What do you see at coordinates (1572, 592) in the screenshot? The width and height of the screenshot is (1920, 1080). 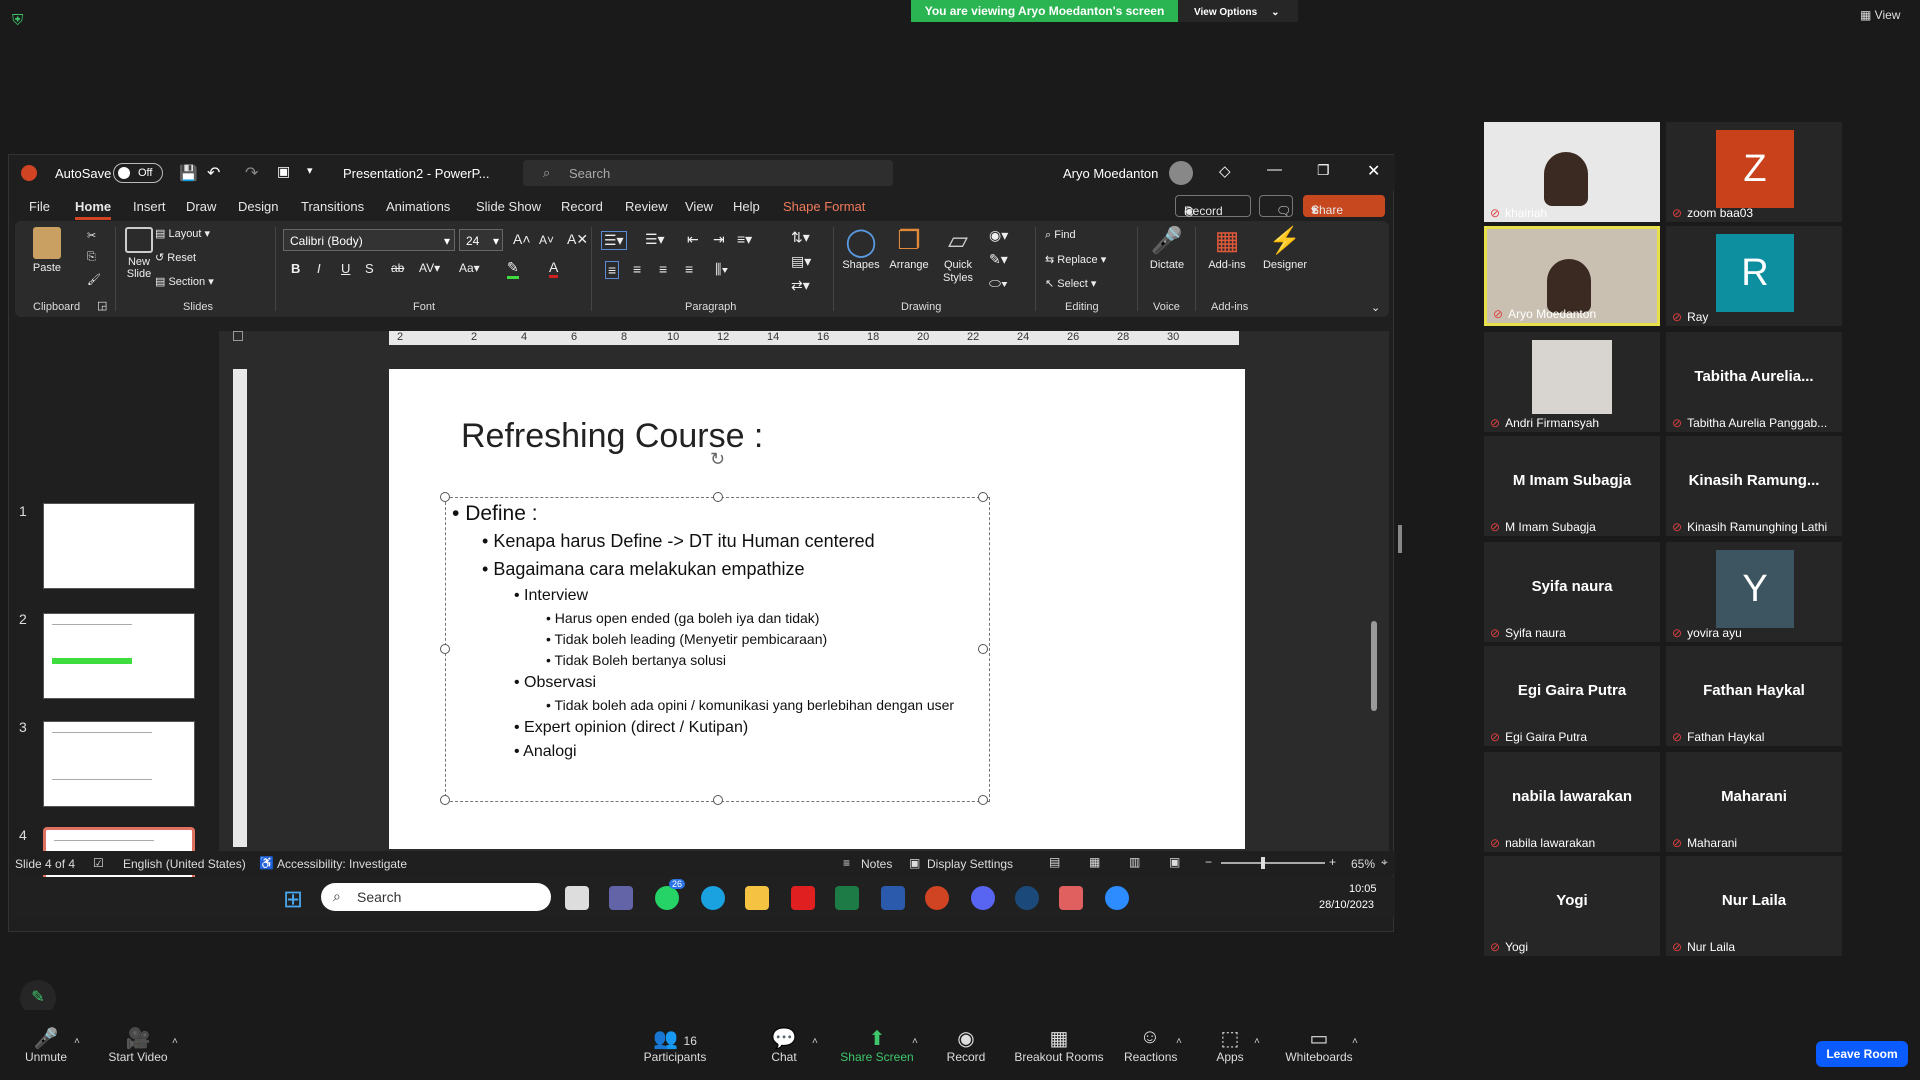 I see `participant-tile: Syifa naura ⊘ Syifa naura` at bounding box center [1572, 592].